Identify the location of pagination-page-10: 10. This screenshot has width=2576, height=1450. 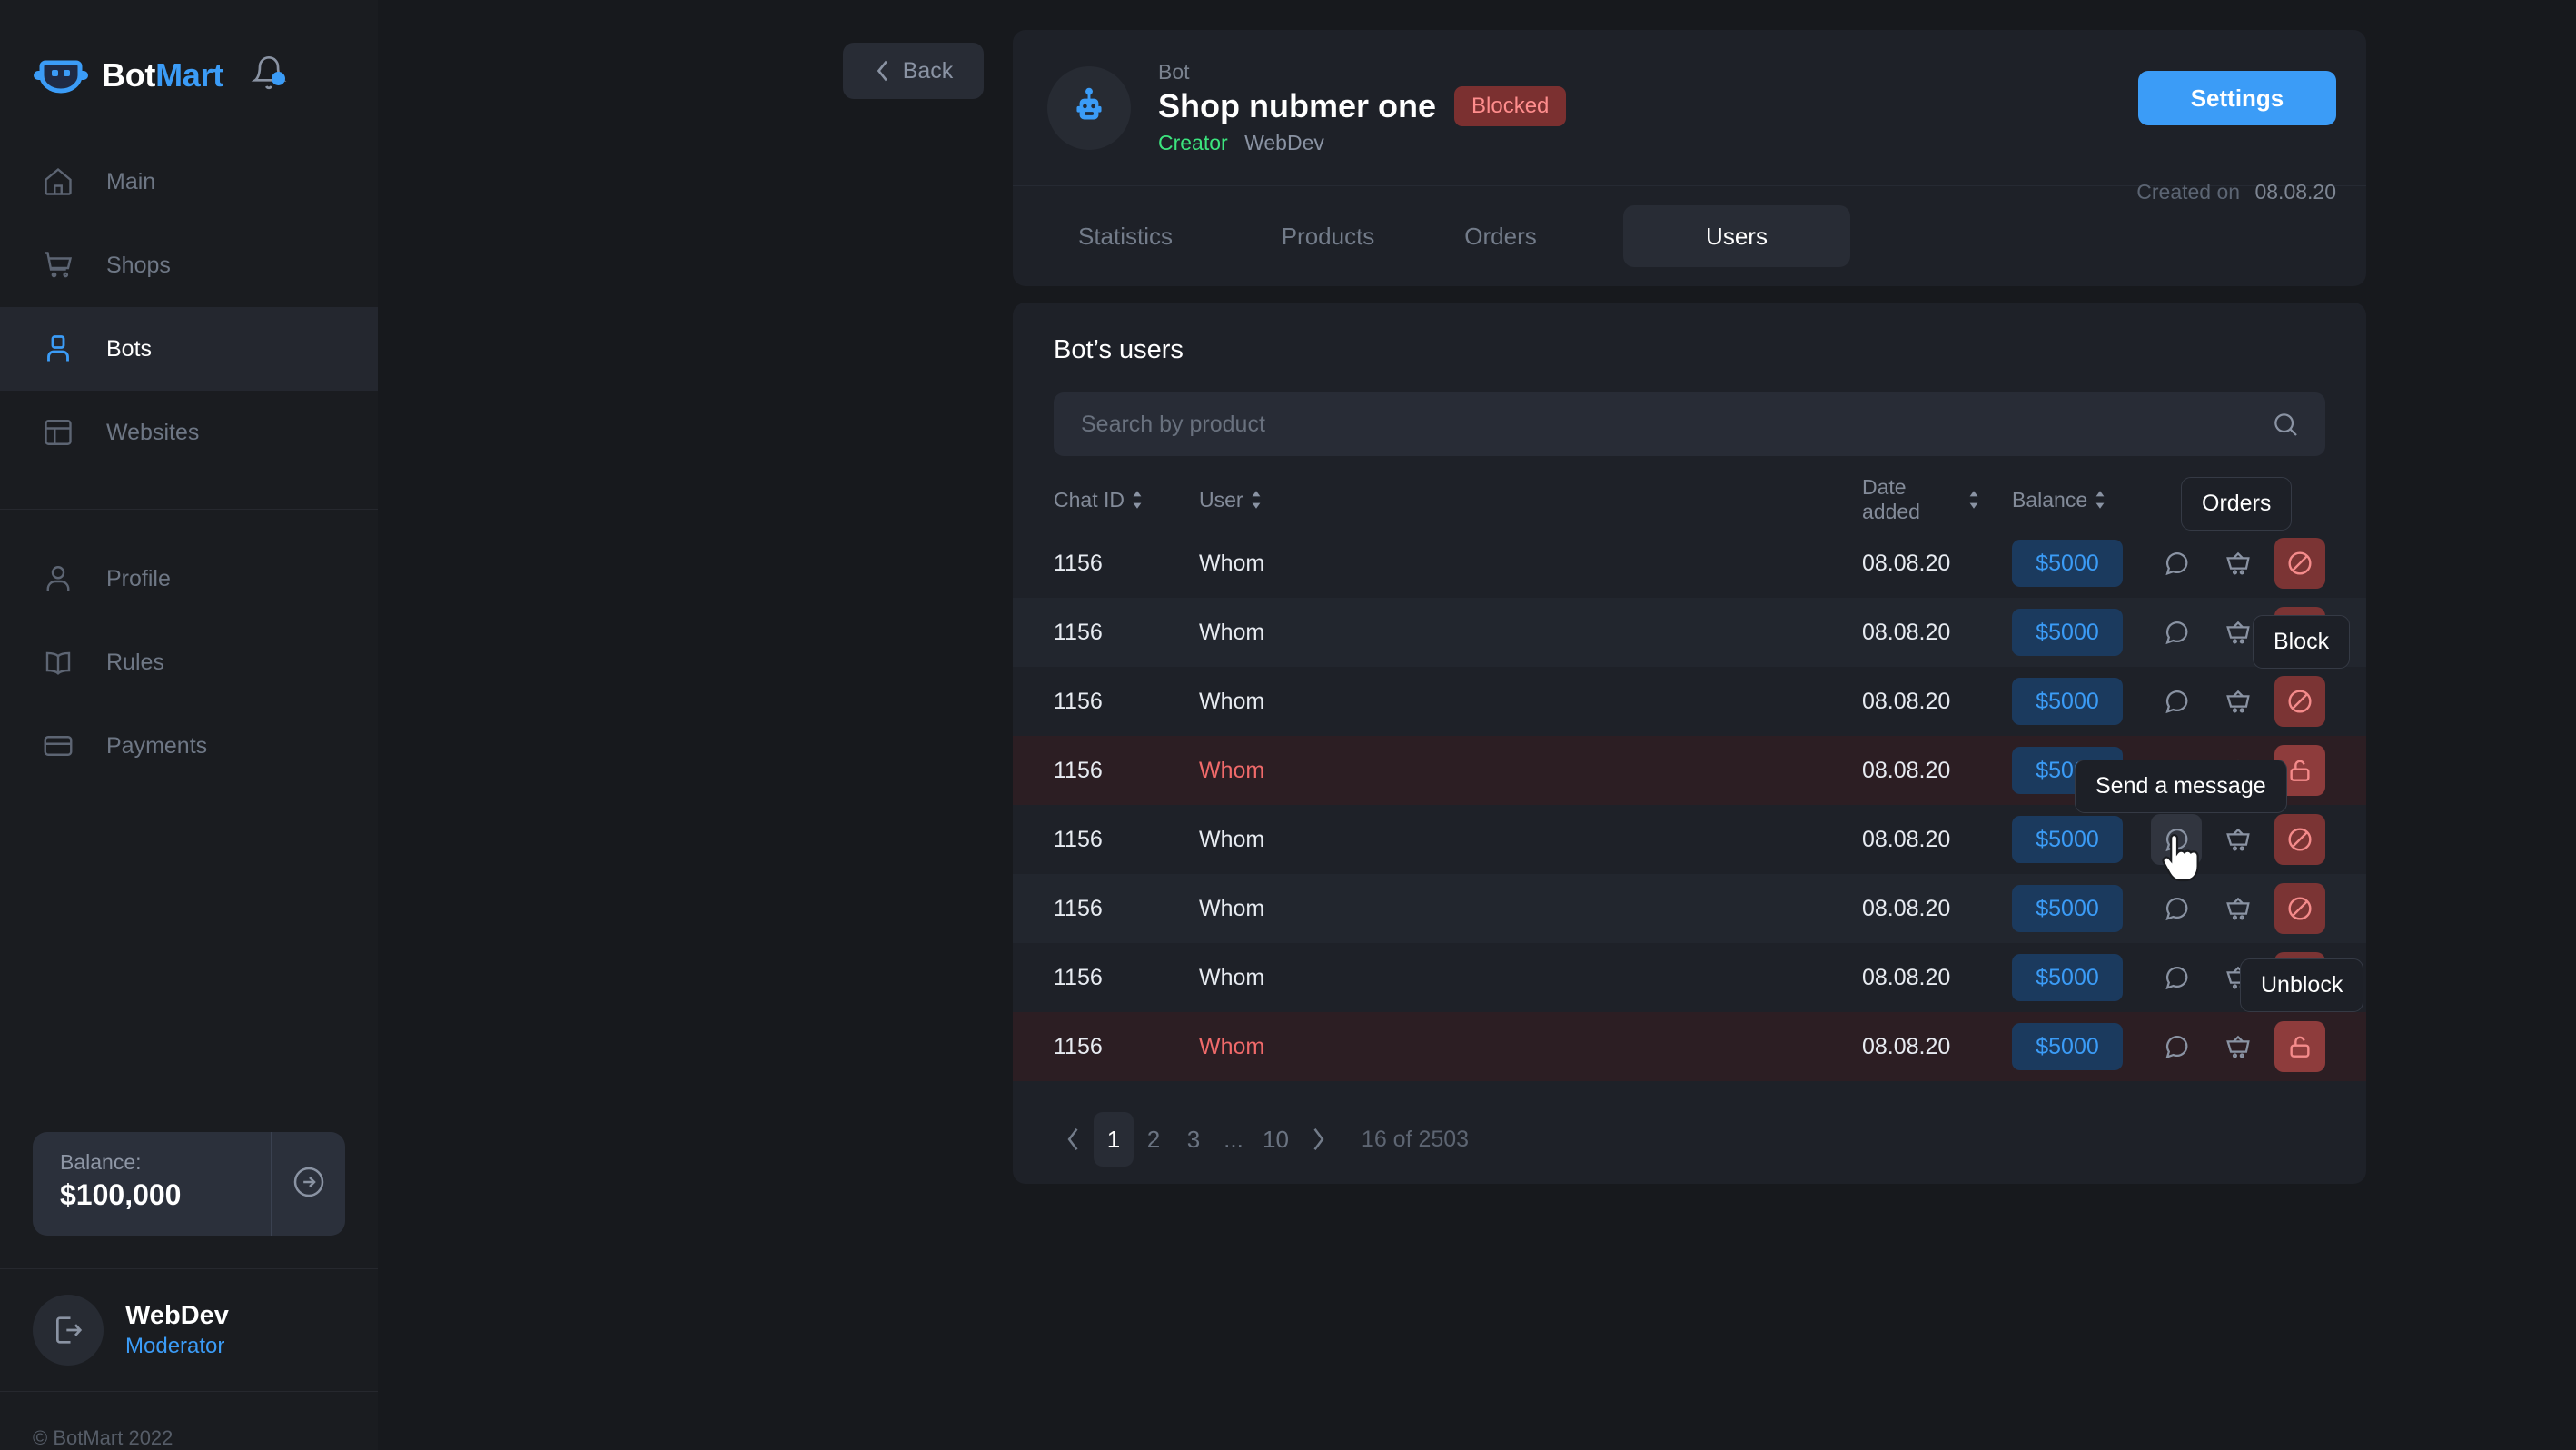
(1275, 1139).